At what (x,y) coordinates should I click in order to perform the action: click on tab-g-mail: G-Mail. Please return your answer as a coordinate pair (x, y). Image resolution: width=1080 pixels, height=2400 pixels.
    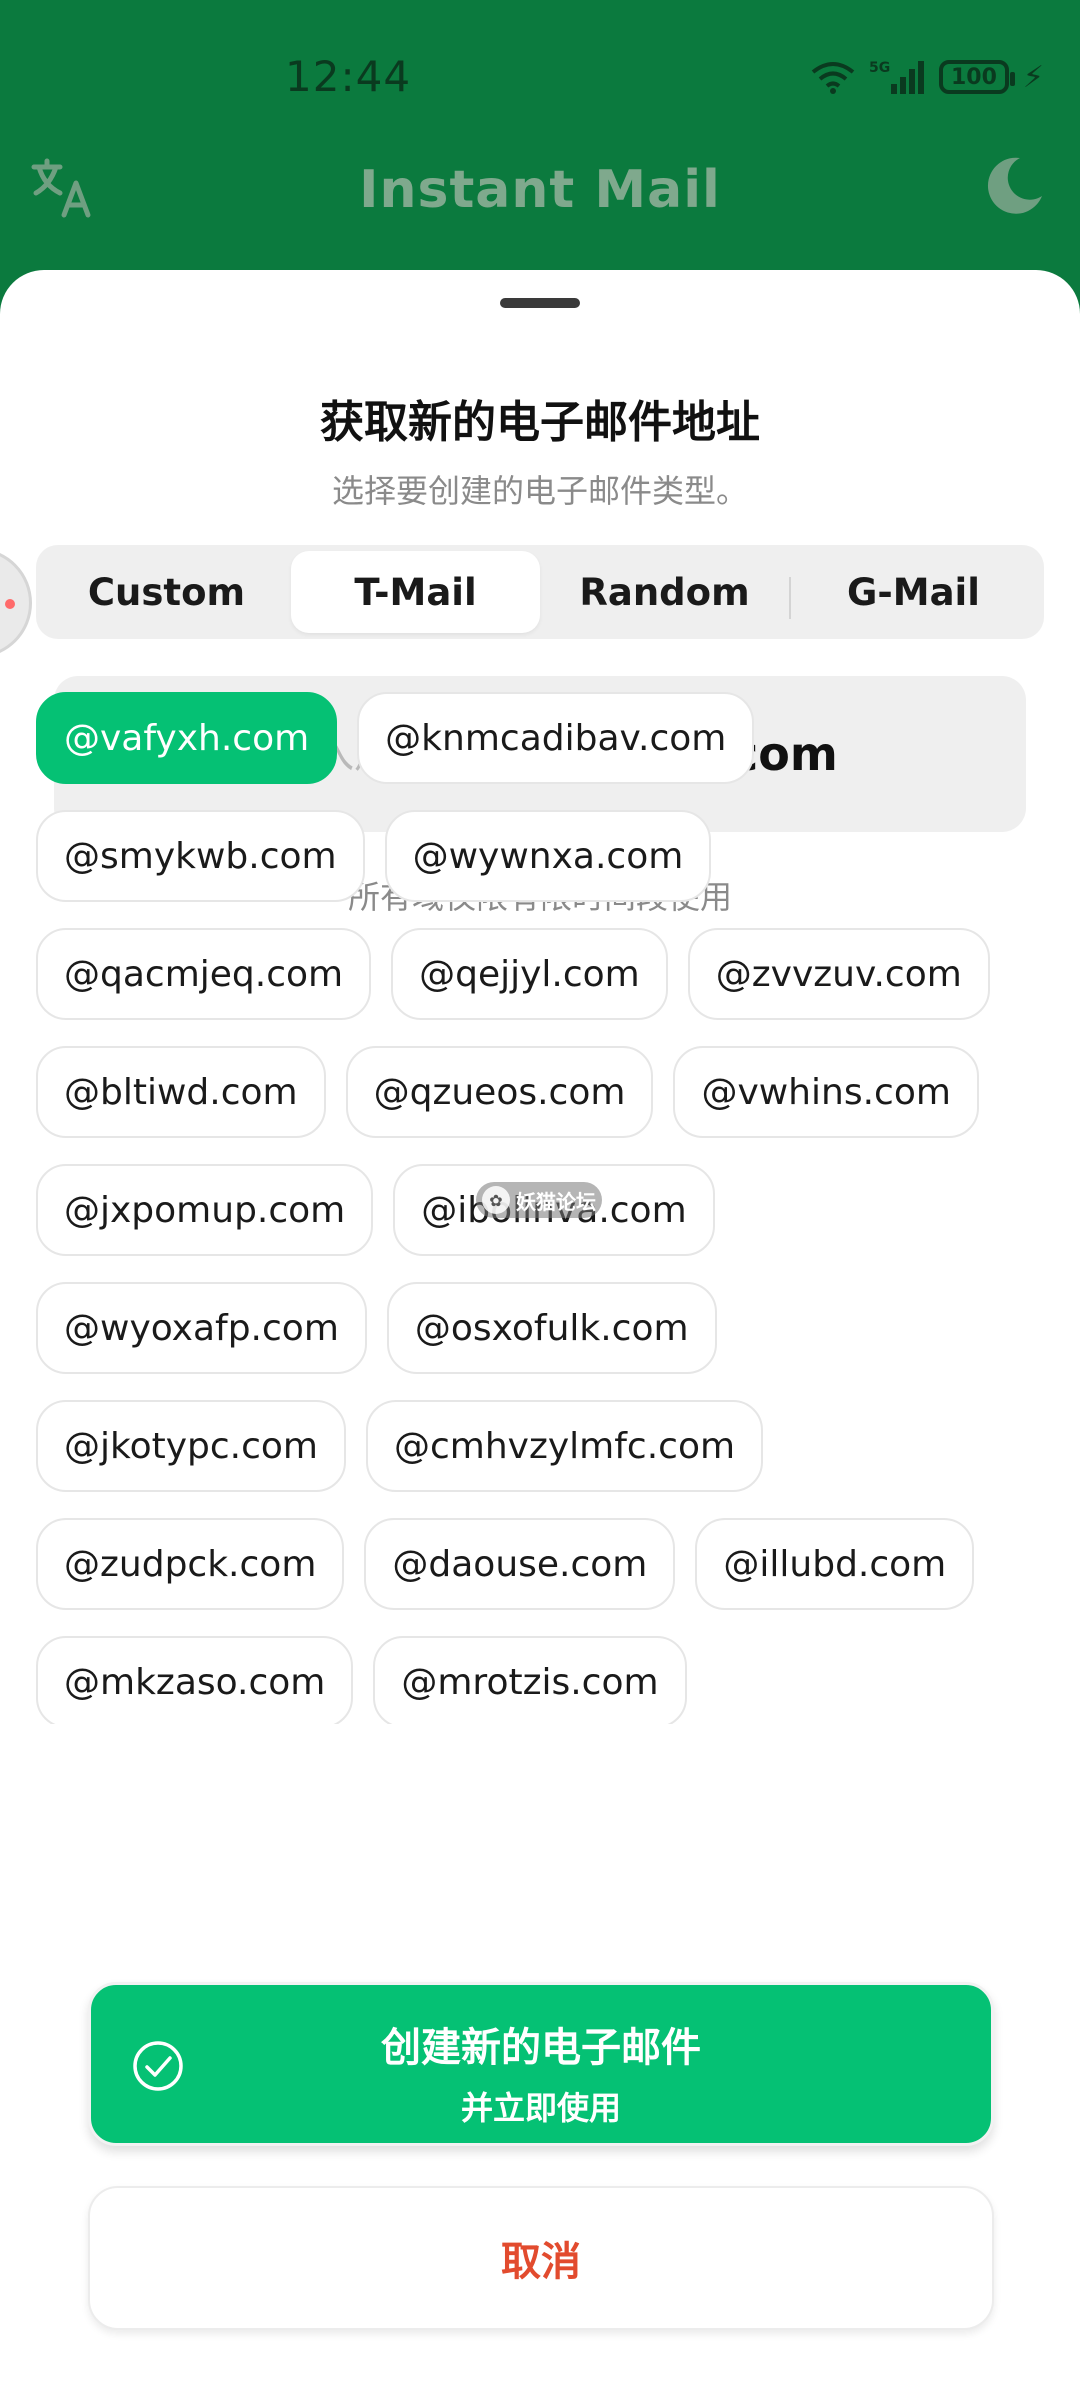
    Looking at the image, I should click on (913, 592).